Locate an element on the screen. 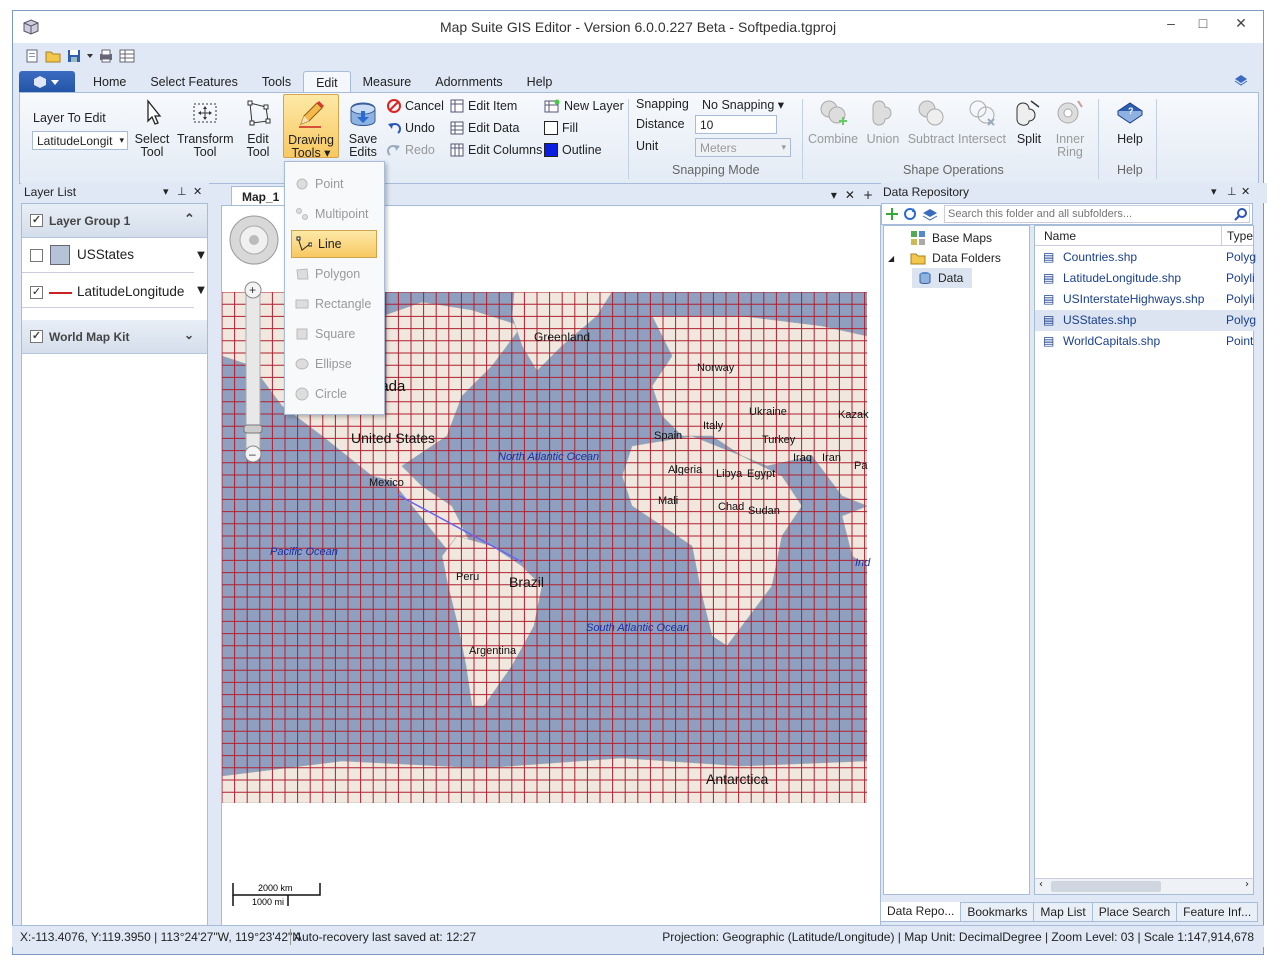 Image resolution: width=1285 pixels, height=977 pixels. layer-row-usstates: USStates is located at coordinates (108, 256).